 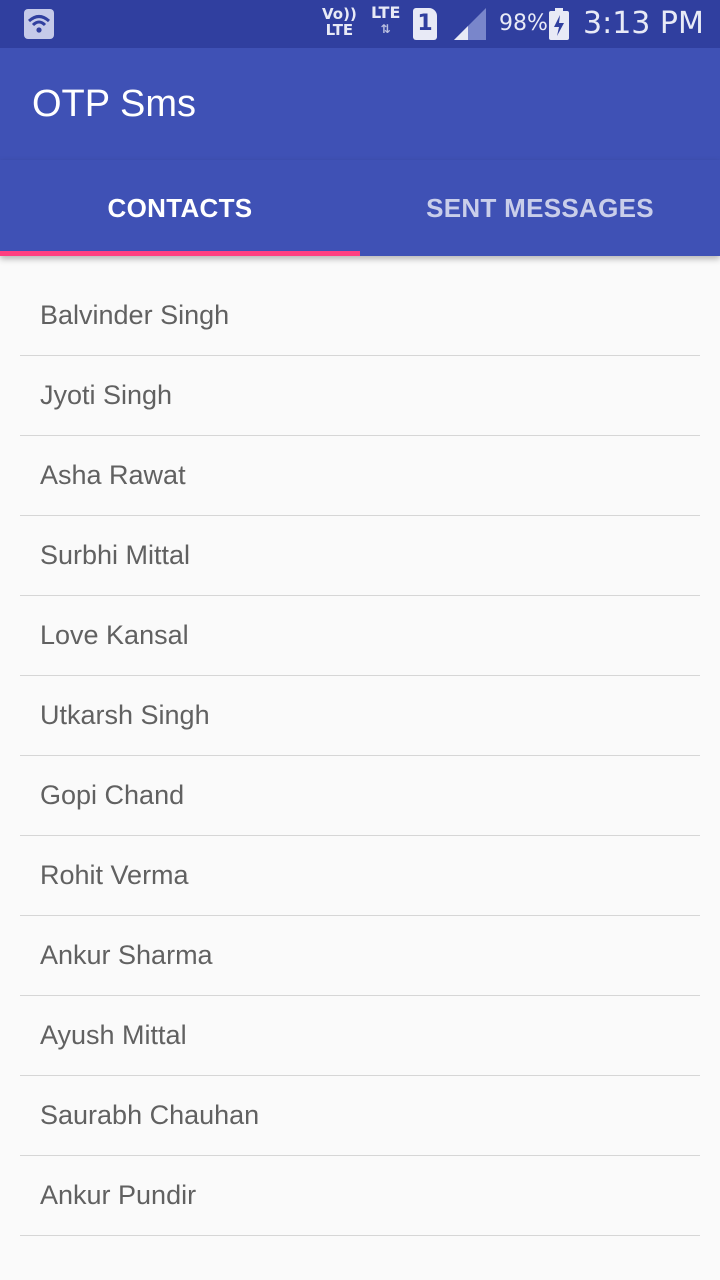 I want to click on contact-name: Rohit Verma, so click(x=114, y=875).